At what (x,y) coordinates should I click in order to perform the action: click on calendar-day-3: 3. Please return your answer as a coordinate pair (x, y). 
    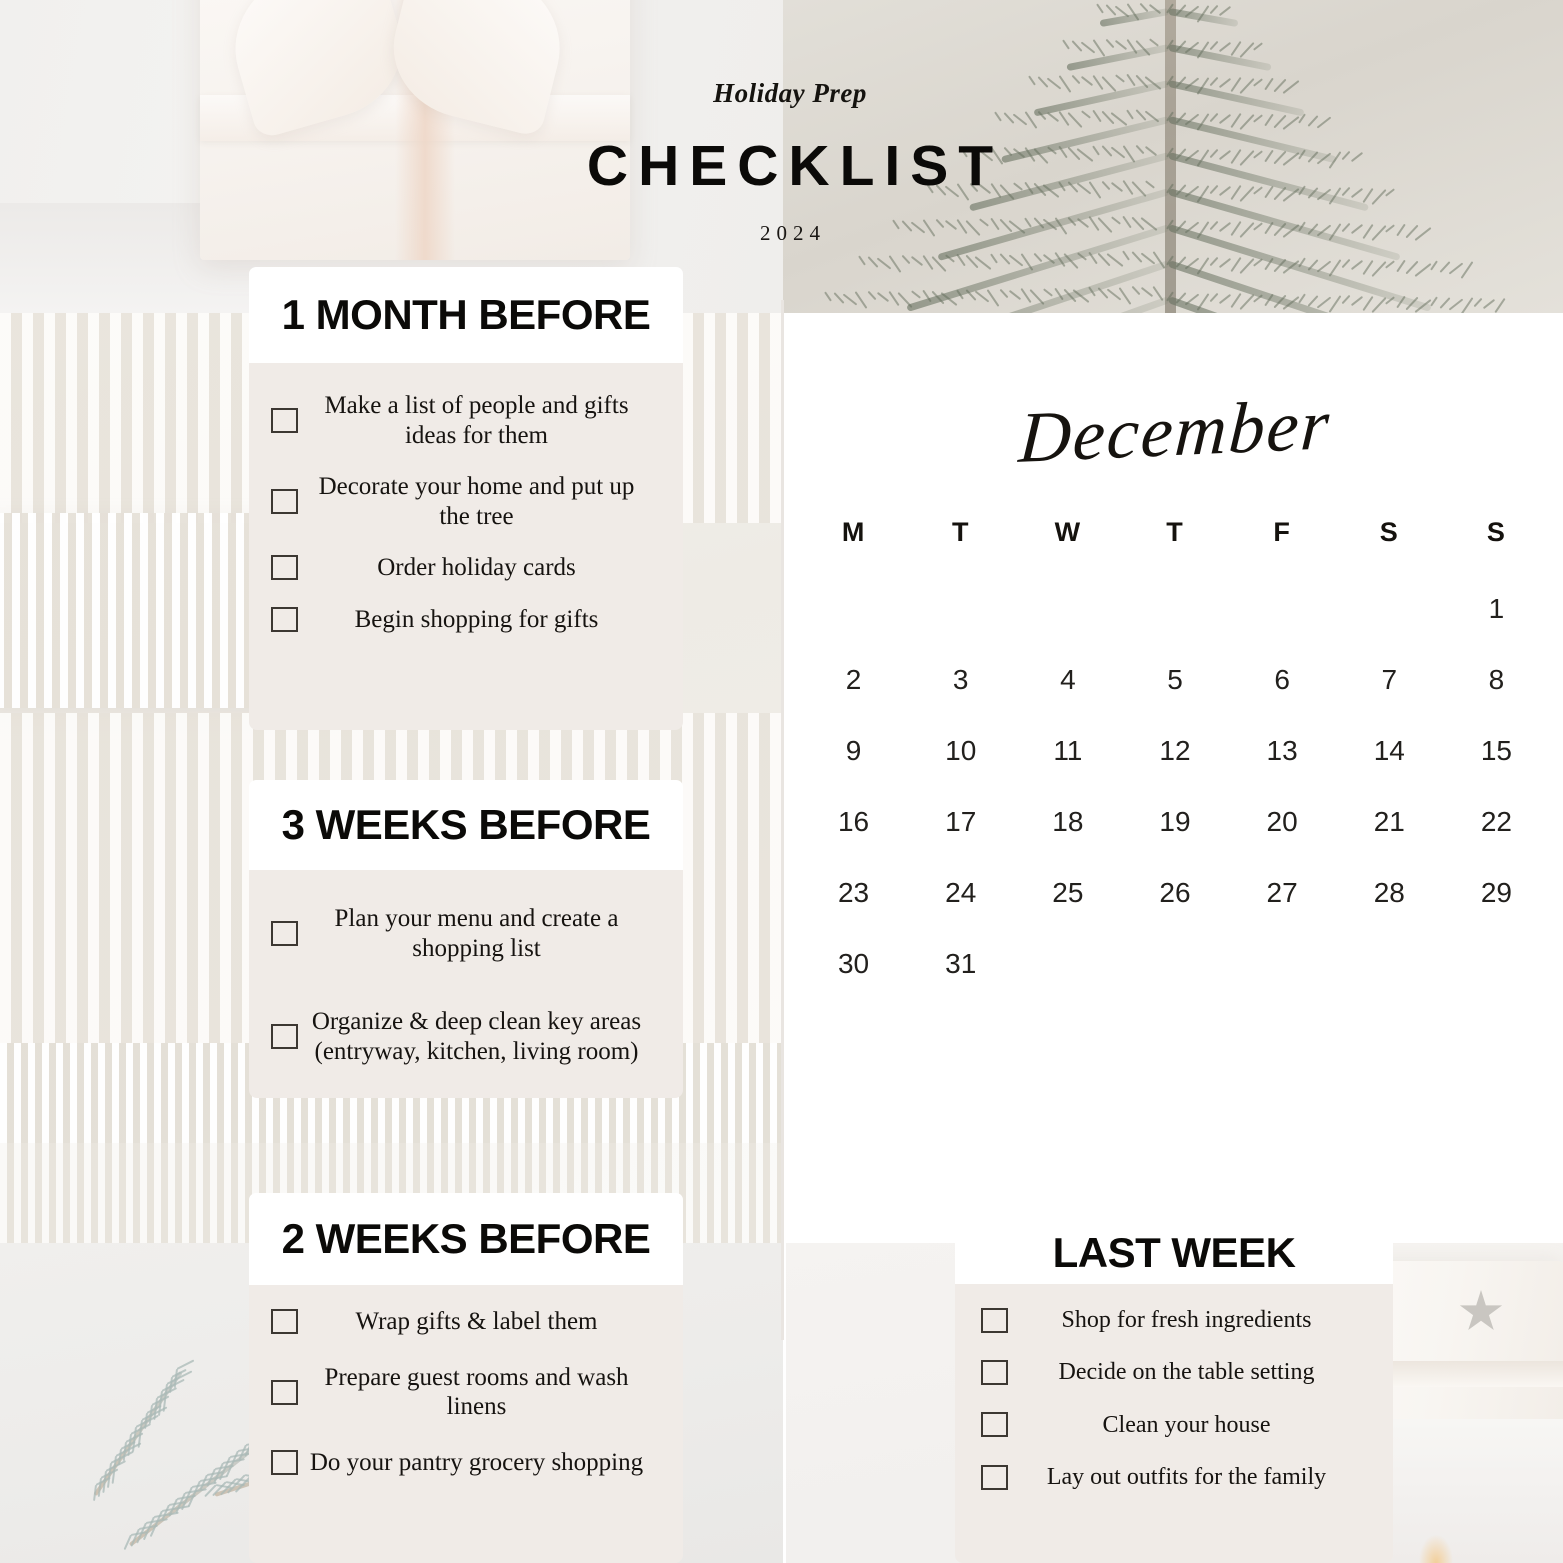
    Looking at the image, I should click on (960, 694).